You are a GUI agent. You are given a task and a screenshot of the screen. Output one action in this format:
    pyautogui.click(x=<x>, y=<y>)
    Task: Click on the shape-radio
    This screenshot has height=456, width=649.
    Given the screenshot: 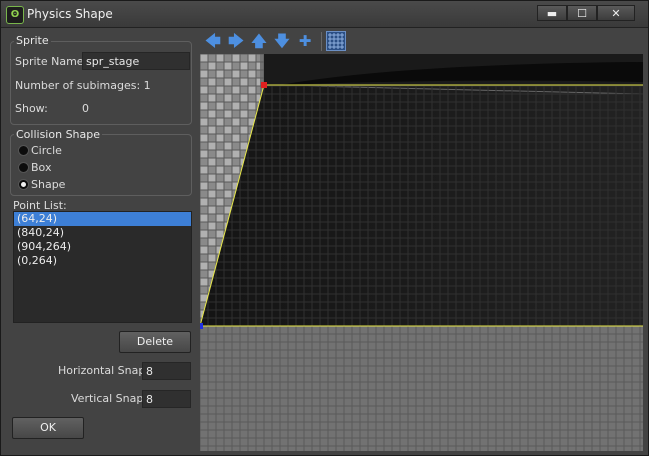 What is the action you would take?
    pyautogui.click(x=23, y=184)
    